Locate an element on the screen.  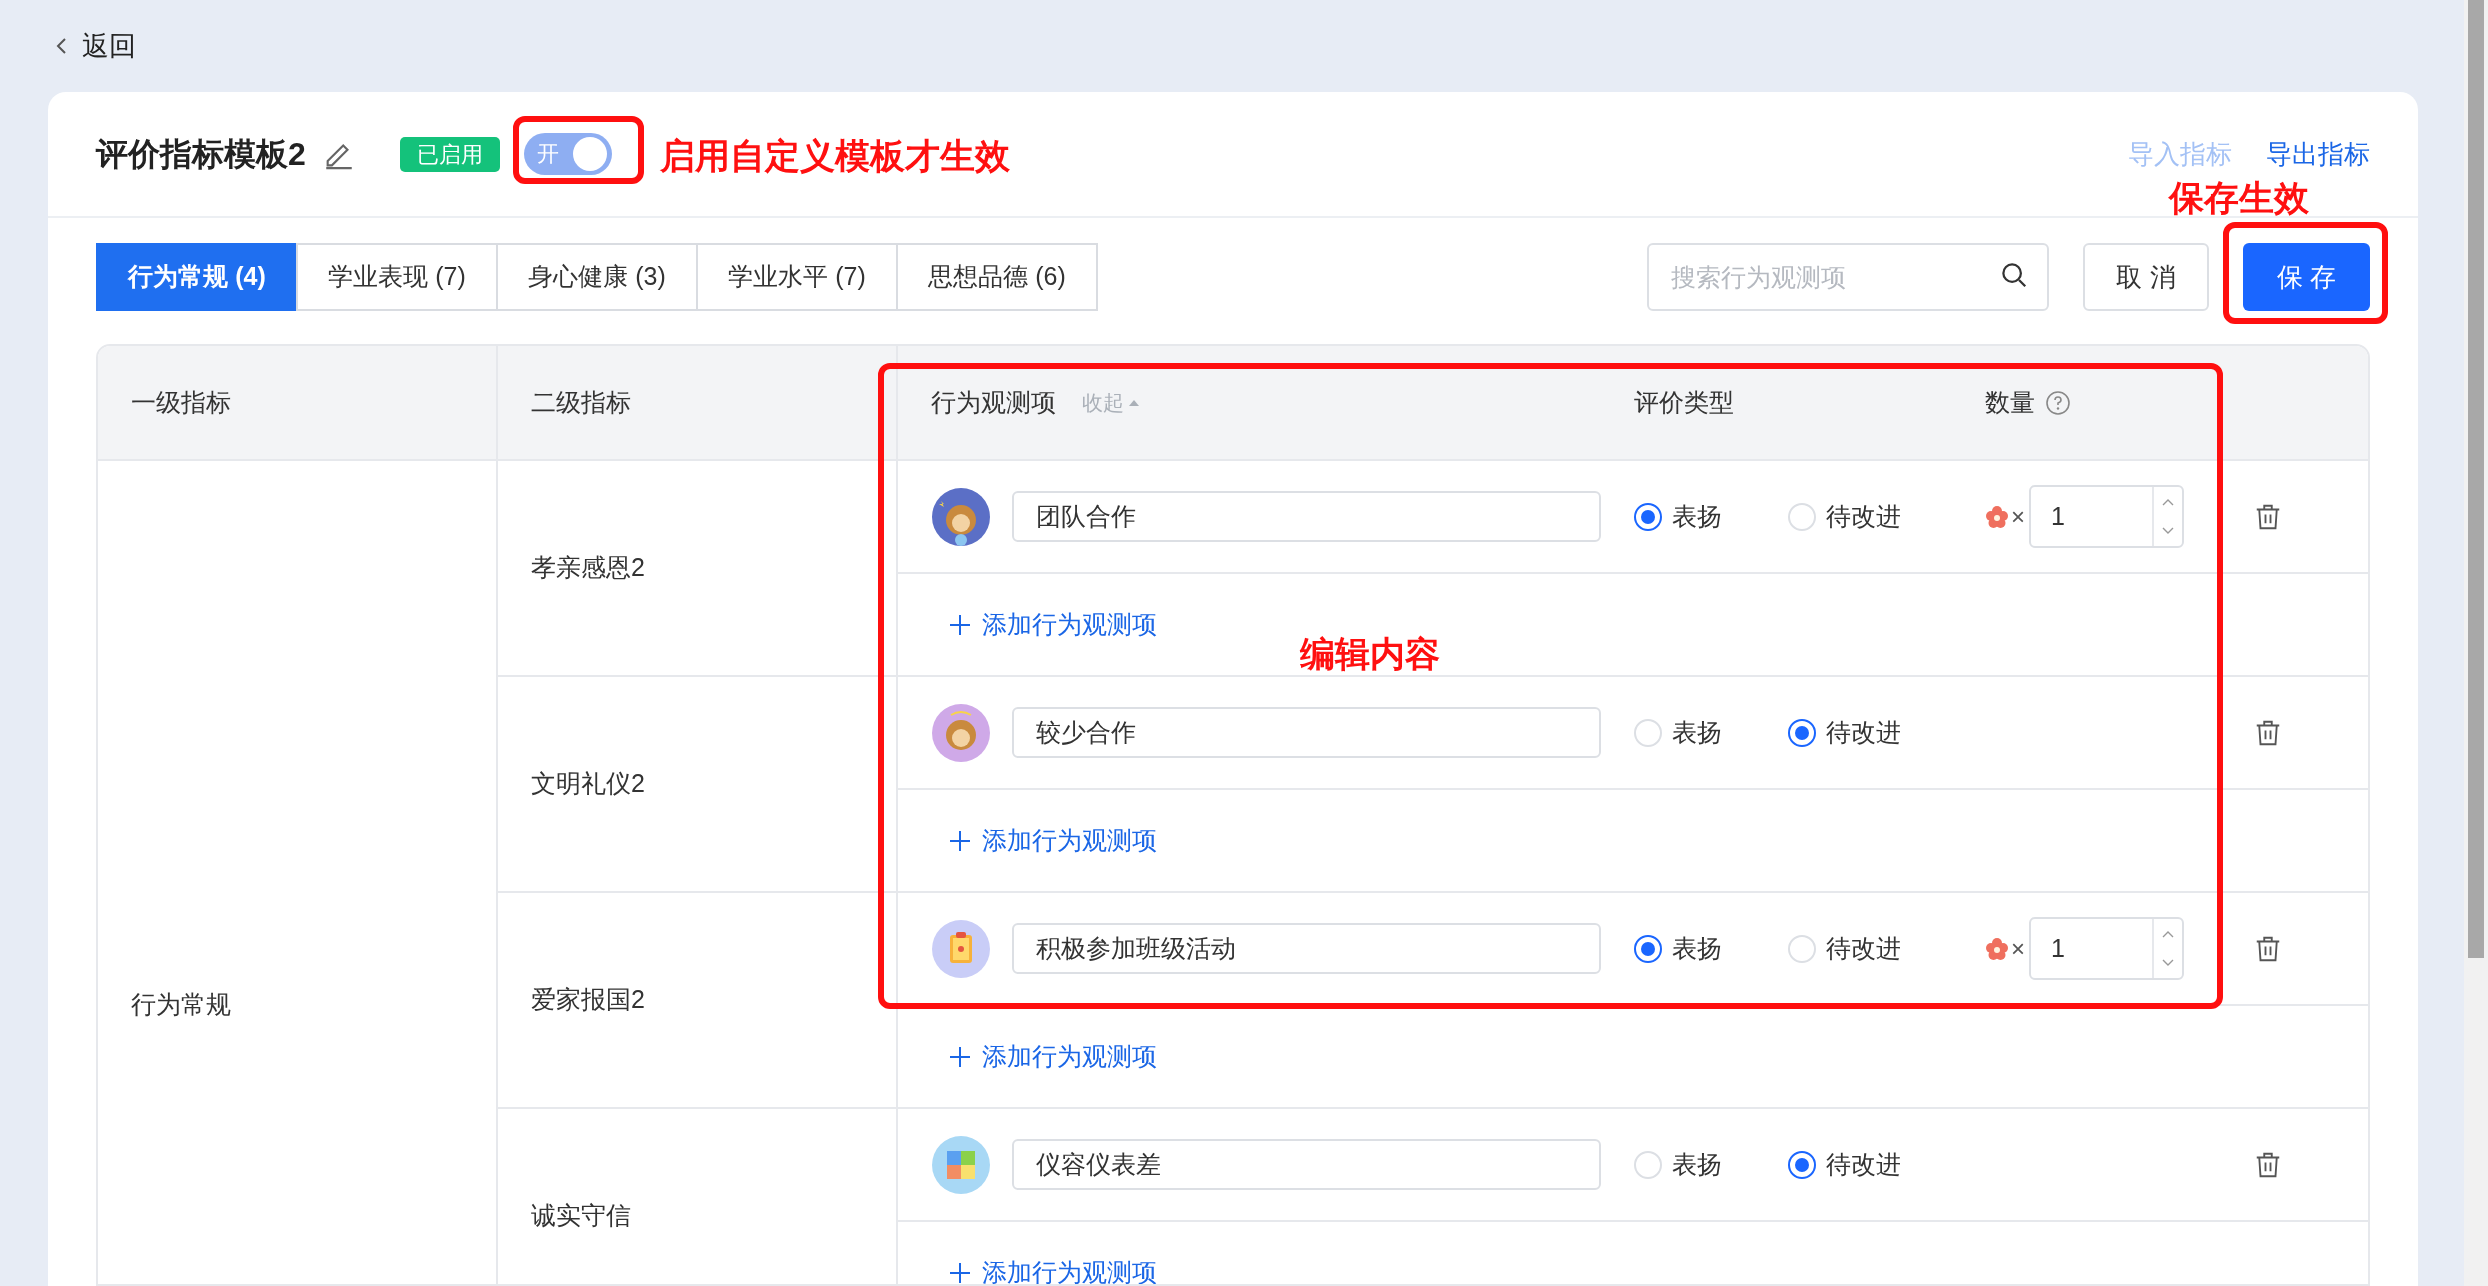
cancel-button: 取 消 is located at coordinates (2146, 277).